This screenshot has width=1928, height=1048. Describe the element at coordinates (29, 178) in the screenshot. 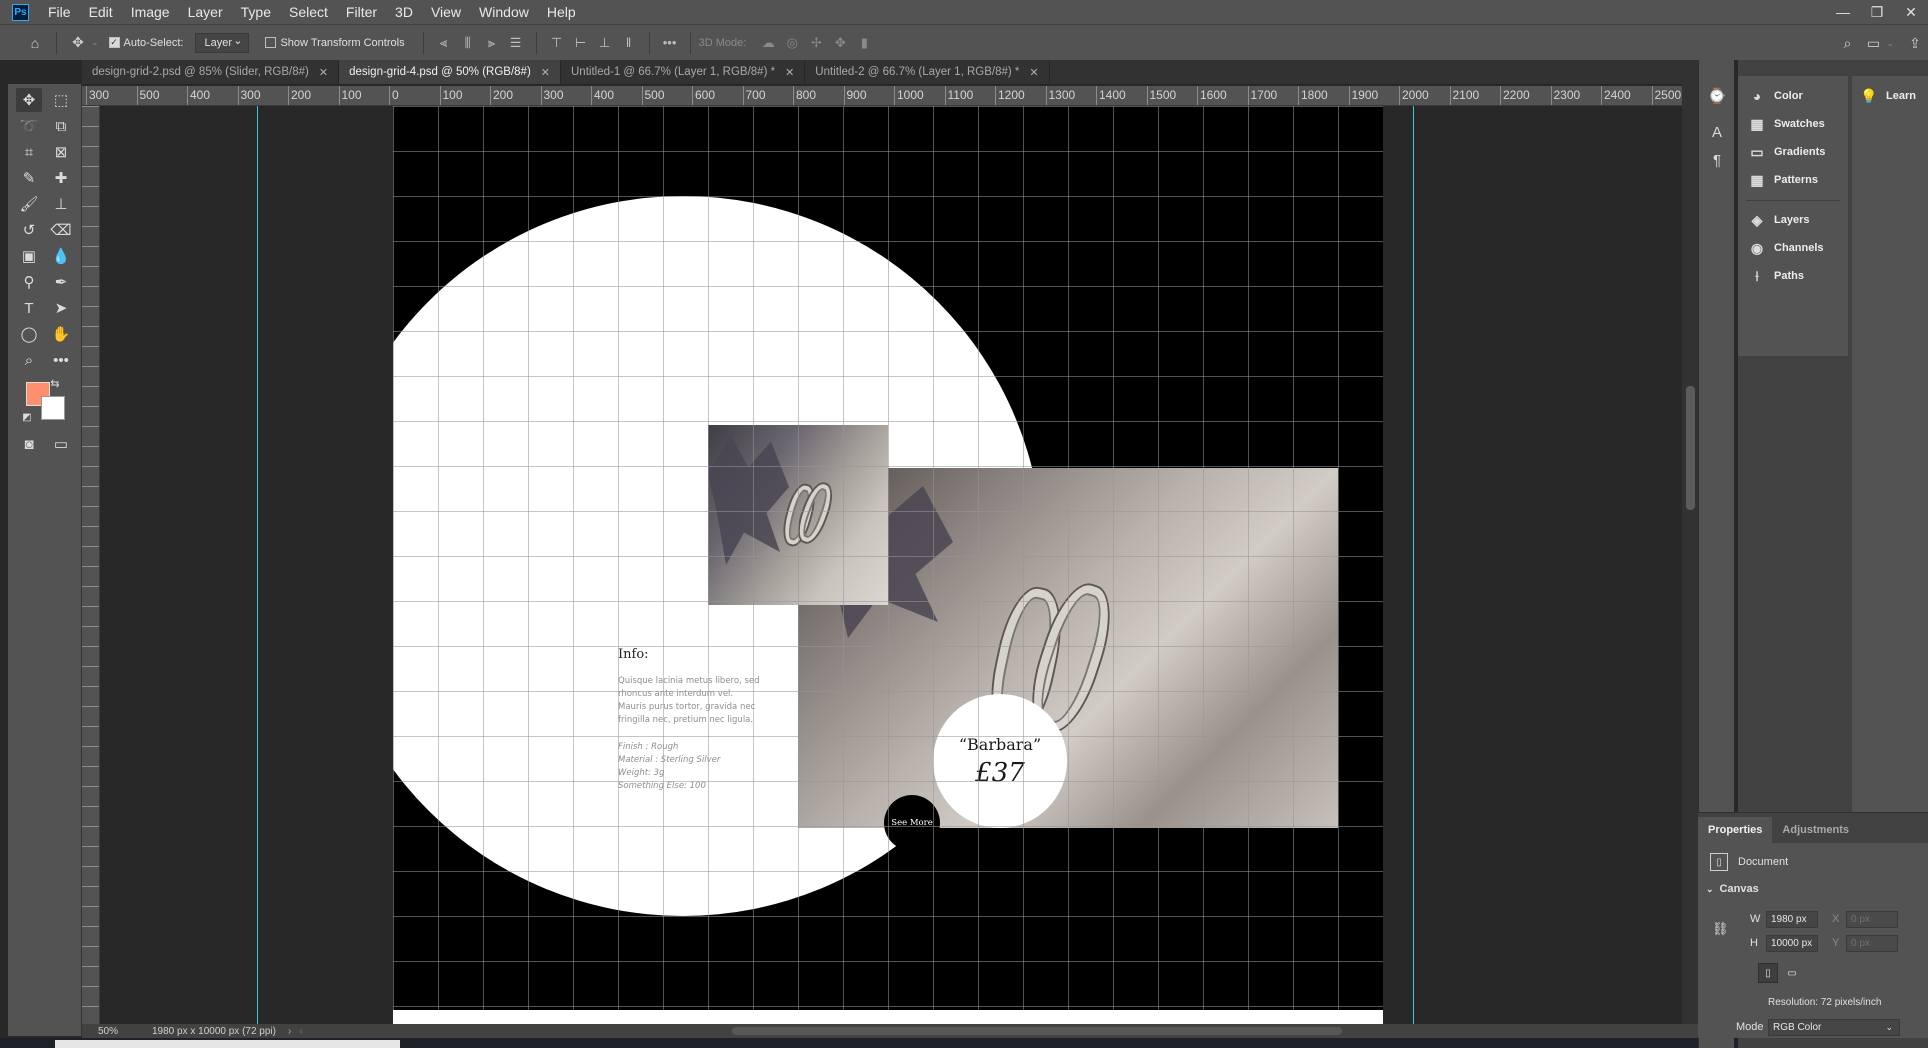

I see `eyedropper-tool-icon: ✎` at that location.